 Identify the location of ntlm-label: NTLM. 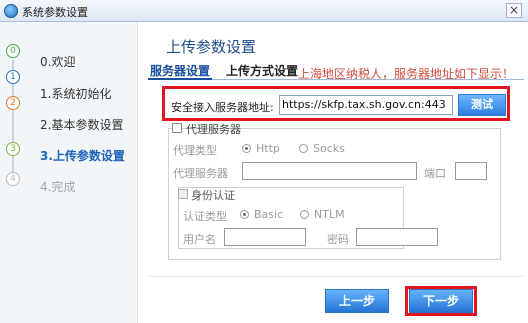
(329, 214).